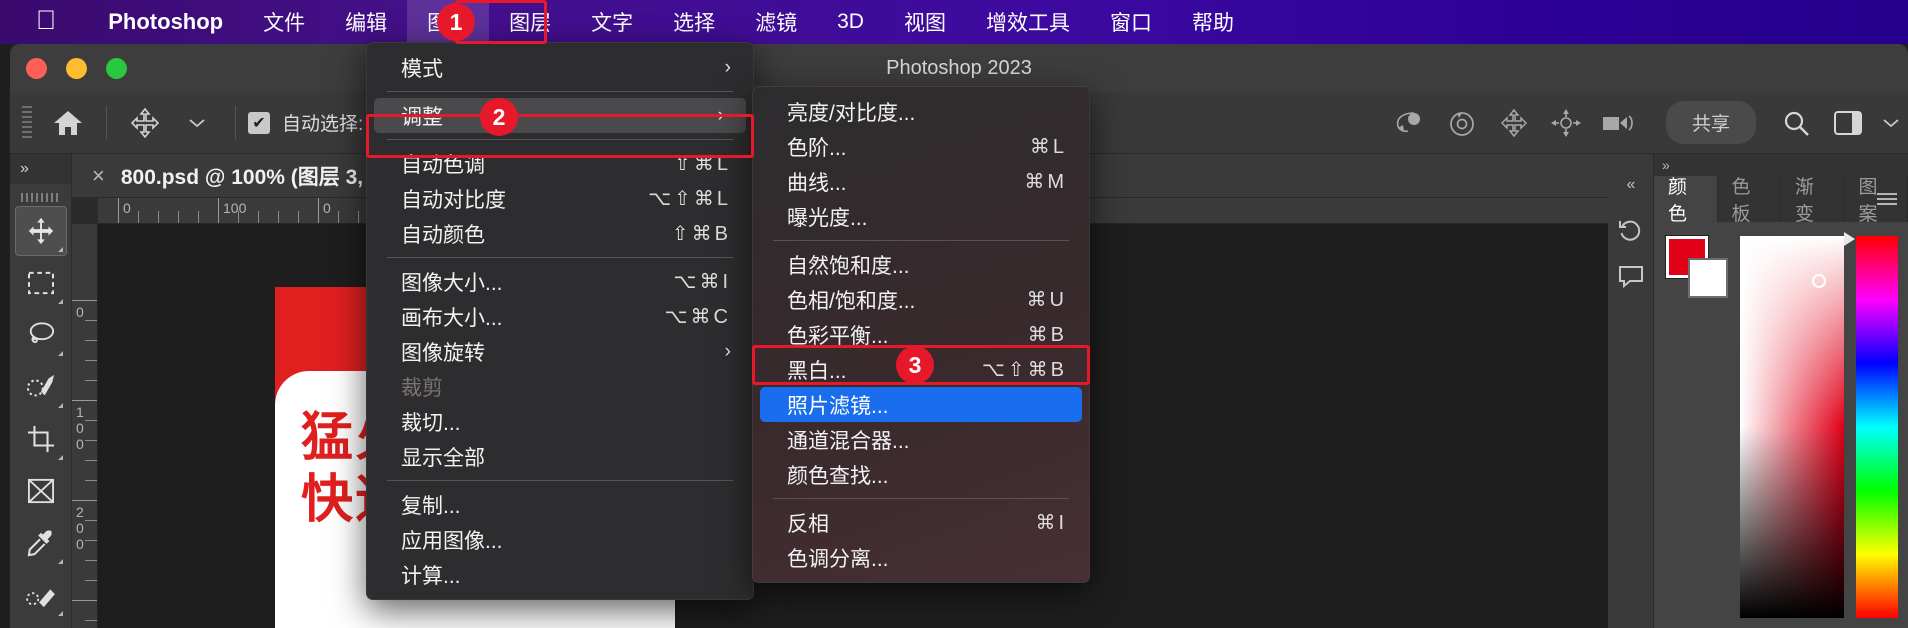  Describe the element at coordinates (697, 317) in the screenshot. I see `menu-item-shortcut: ⌥⌘C` at that location.